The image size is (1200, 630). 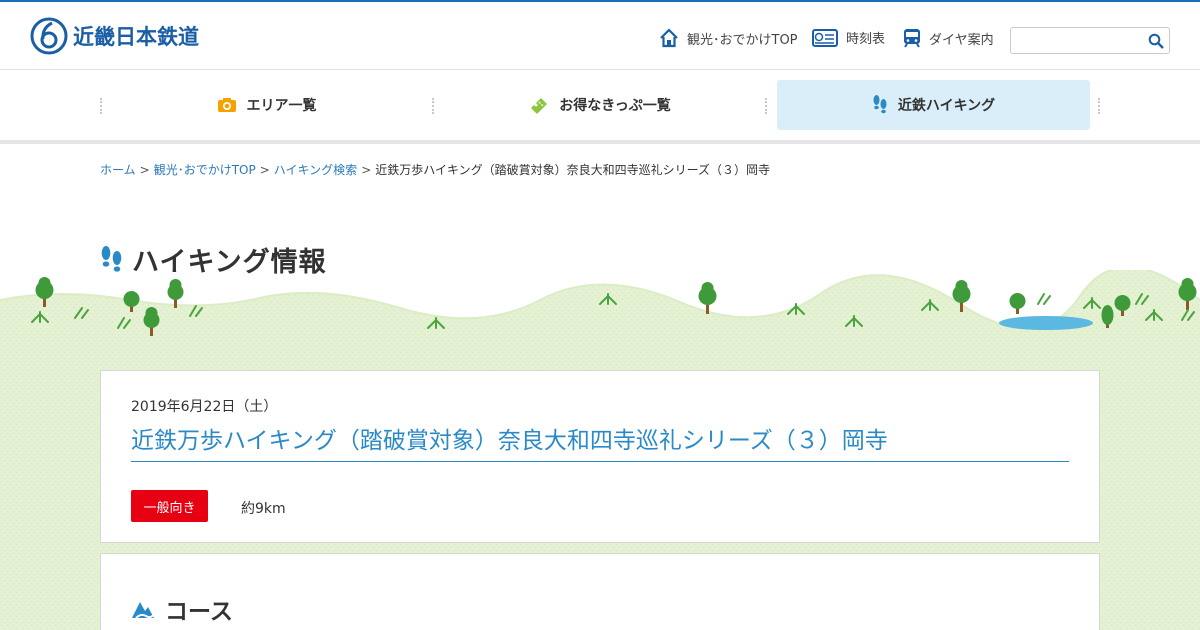 I want to click on timetable-icon, so click(x=825, y=37).